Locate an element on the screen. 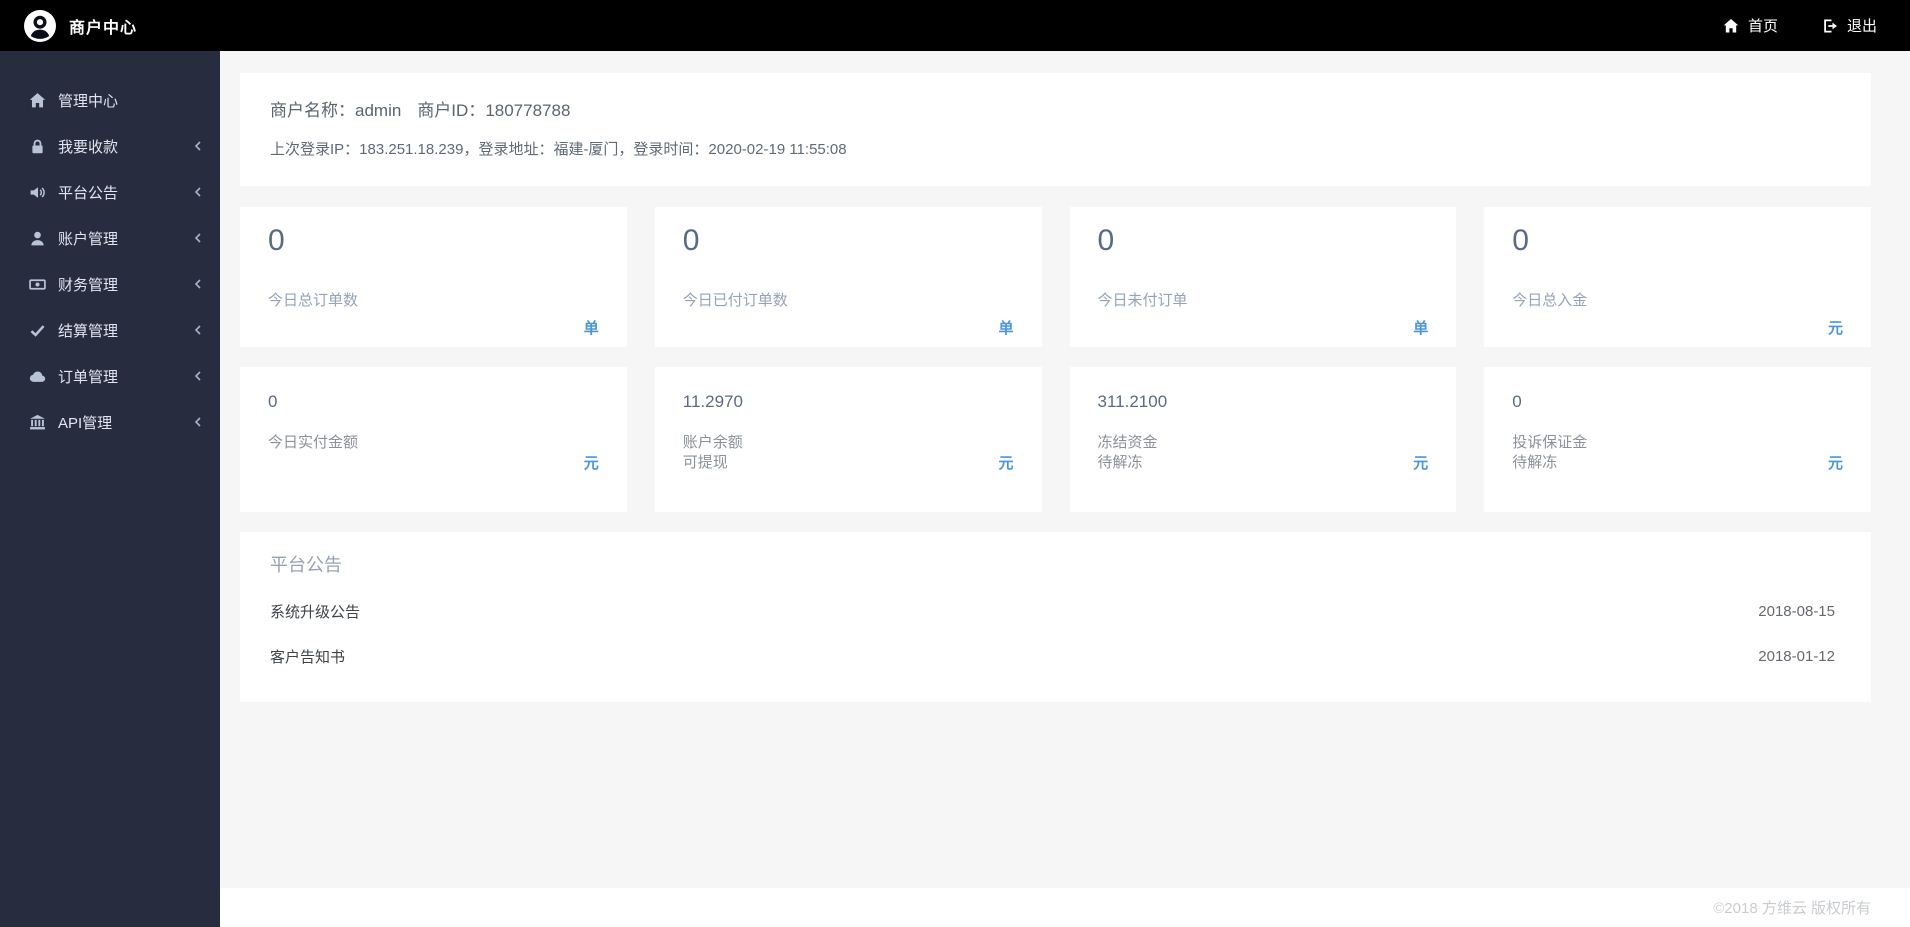 This screenshot has height=927, width=1910. money-icon is located at coordinates (37, 284).